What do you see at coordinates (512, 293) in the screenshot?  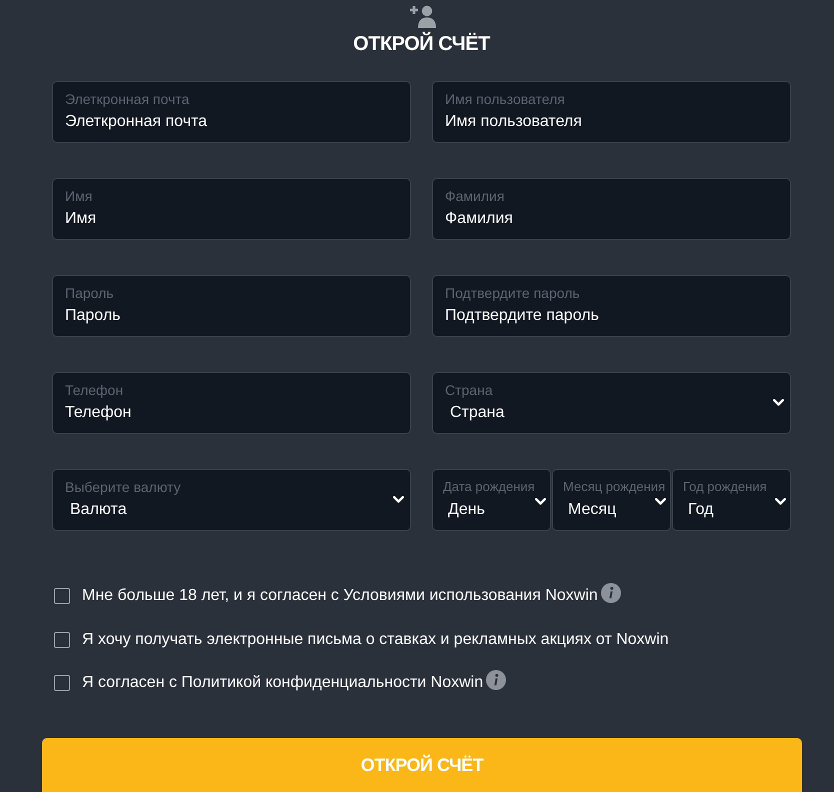 I see `field-label: Подтвердите пароль` at bounding box center [512, 293].